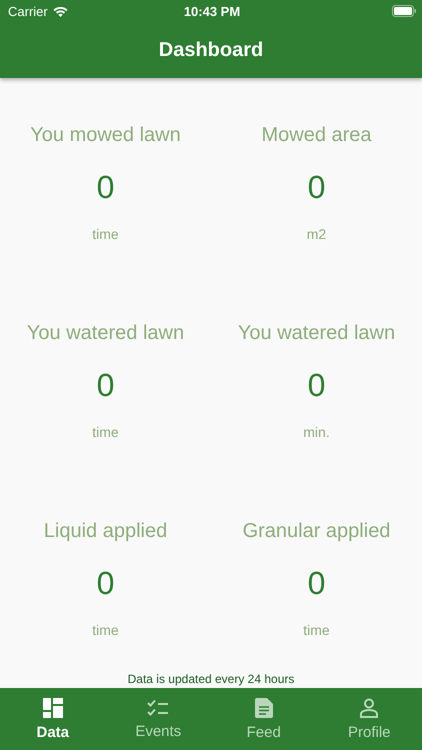  I want to click on document-icon, so click(263, 708).